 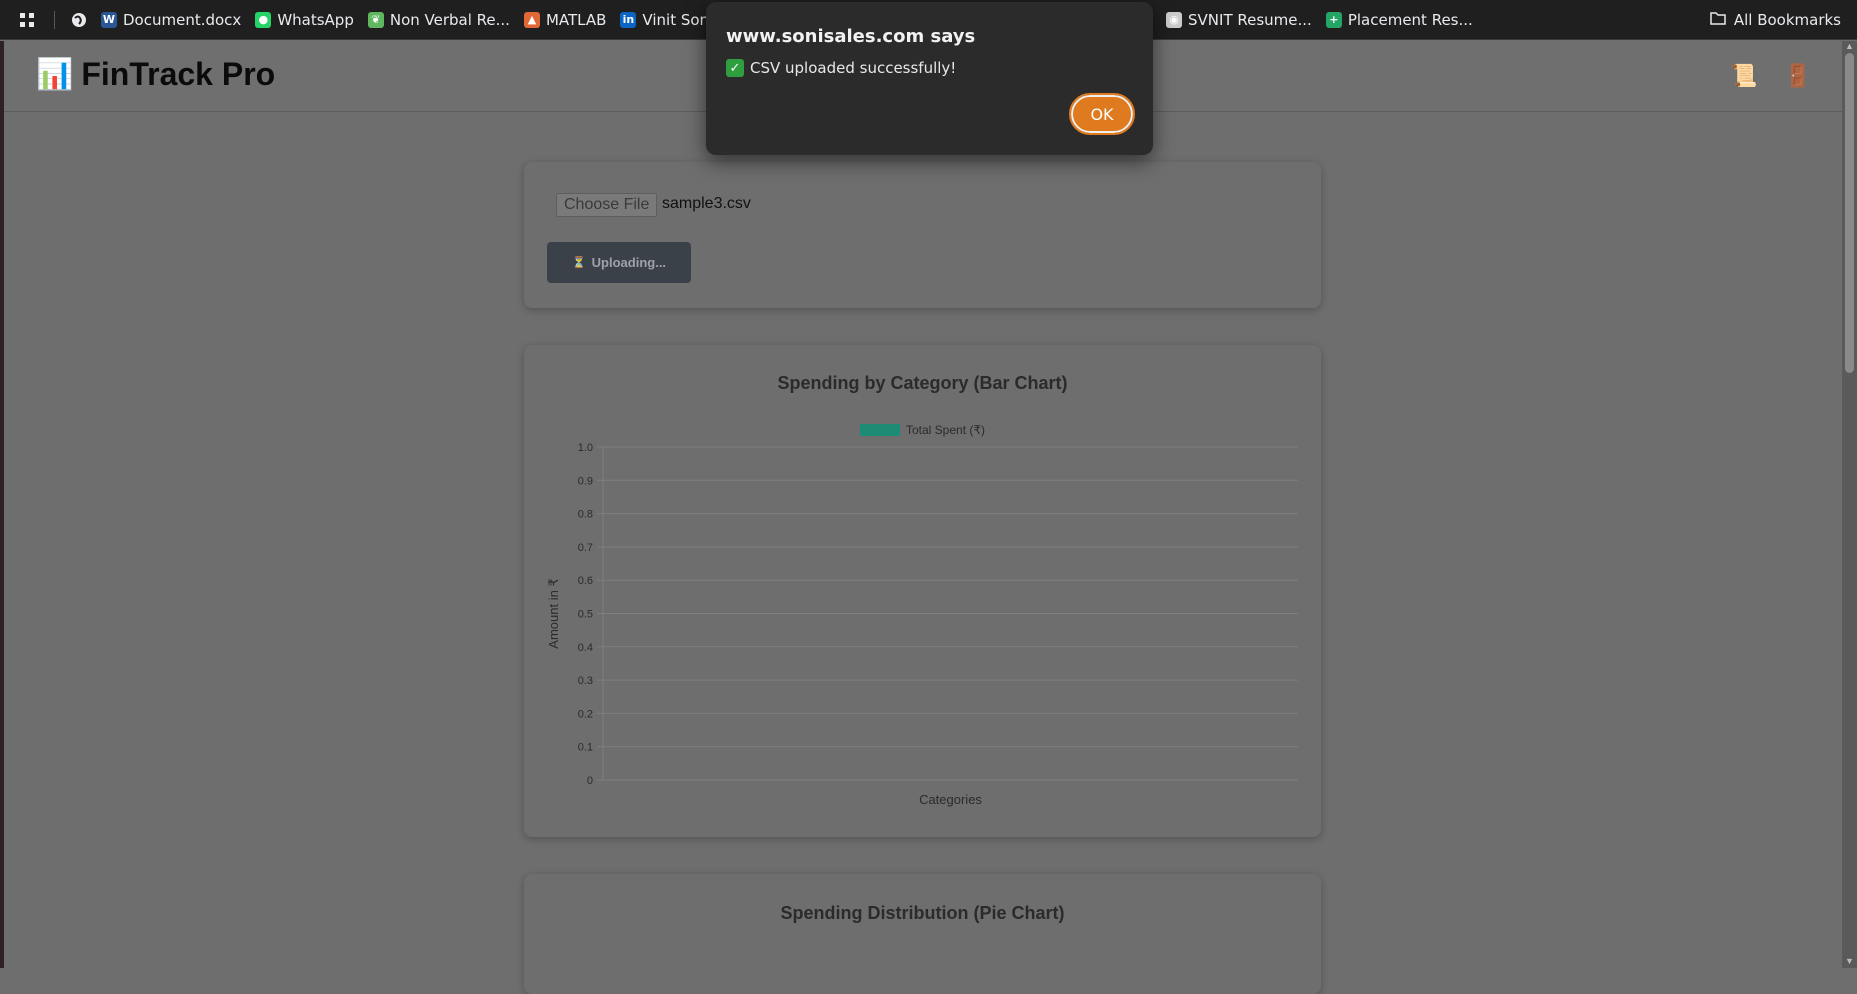 What do you see at coordinates (79, 20) in the screenshot?
I see `globe-icon` at bounding box center [79, 20].